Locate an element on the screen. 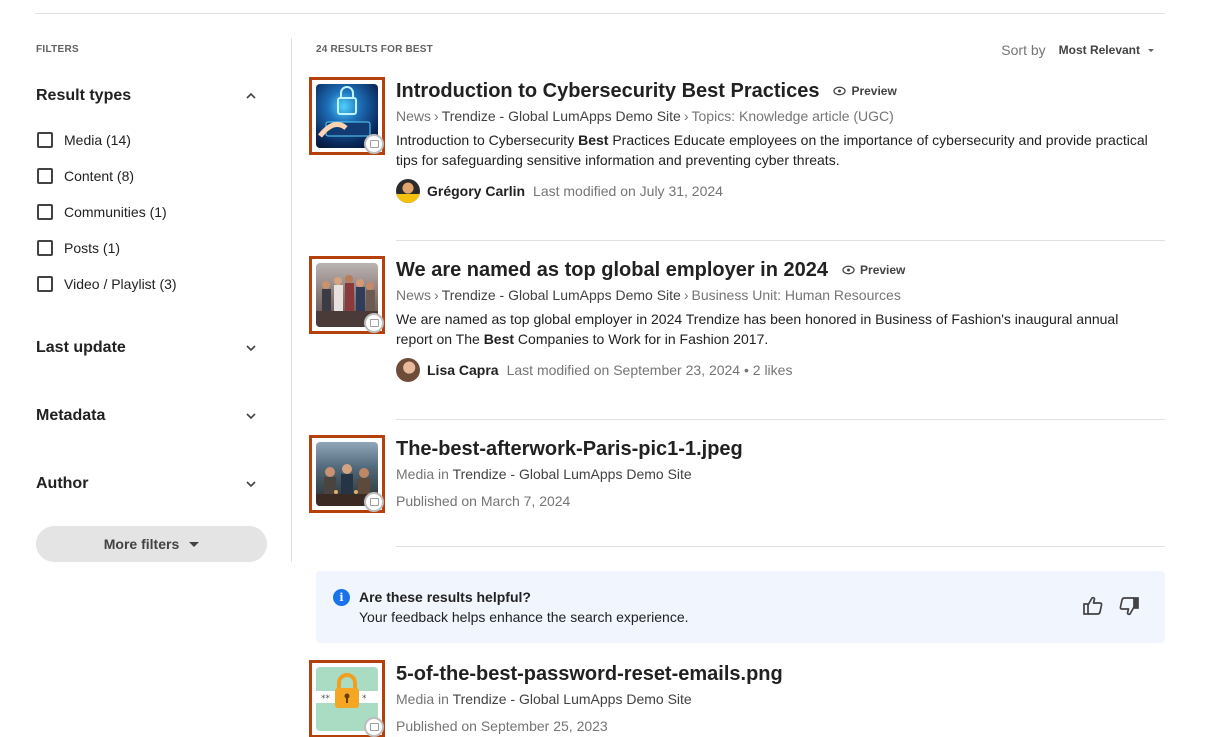  thumbs-down-button is located at coordinates (1129, 606).